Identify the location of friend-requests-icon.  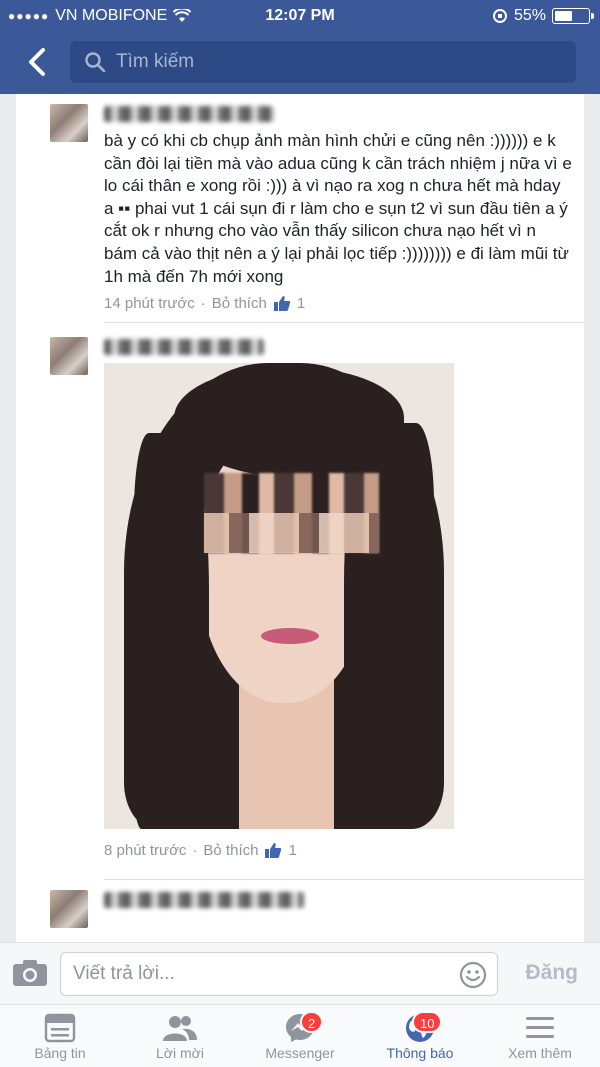
(180, 1028).